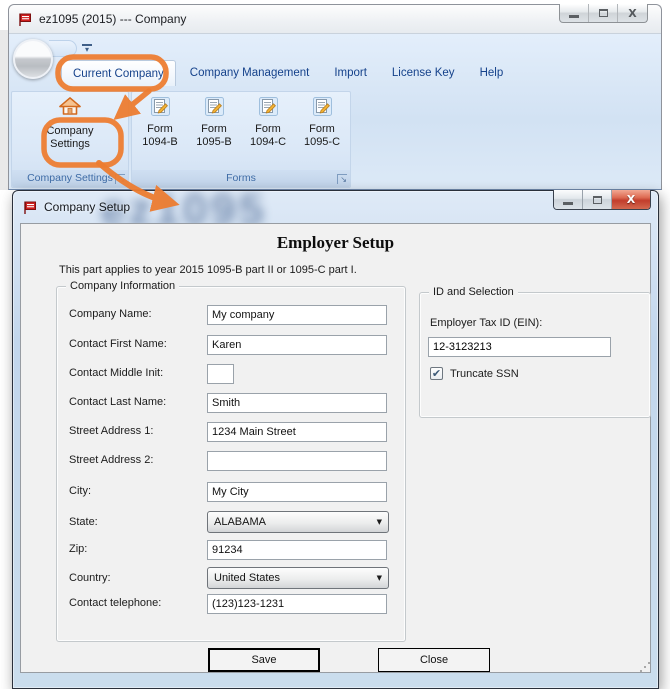 The width and height of the screenshot is (670, 689). I want to click on form-1095b-button: Form 1095-B, so click(214, 123).